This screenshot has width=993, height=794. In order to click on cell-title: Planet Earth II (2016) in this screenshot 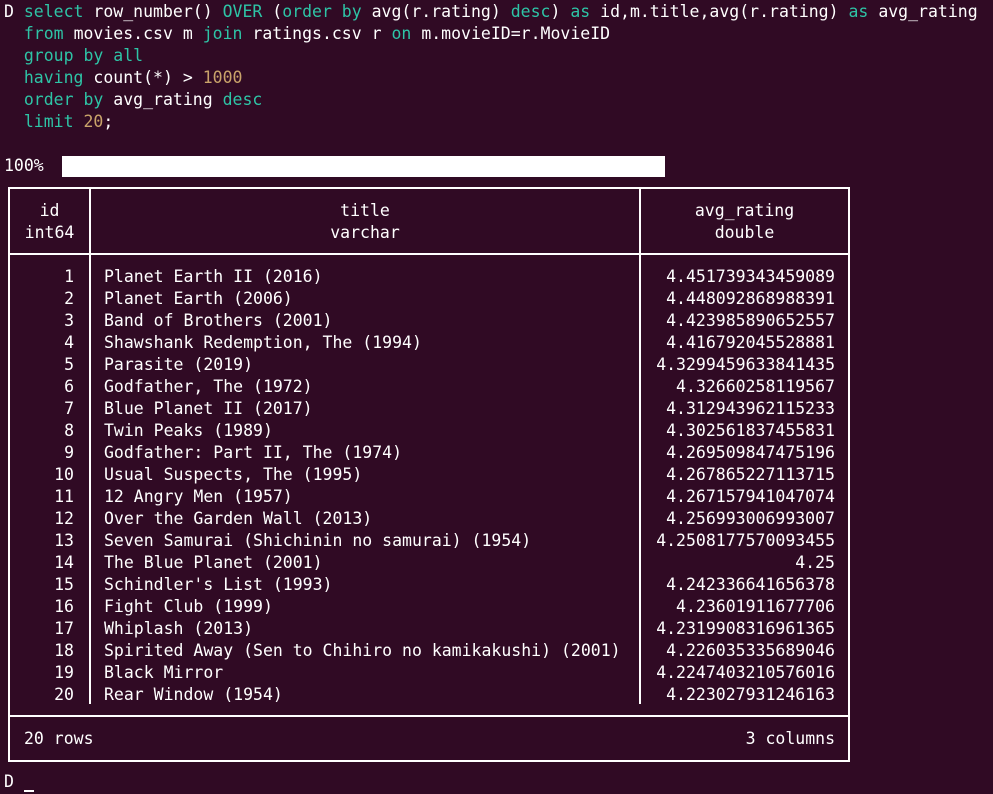, I will do `click(213, 276)`.